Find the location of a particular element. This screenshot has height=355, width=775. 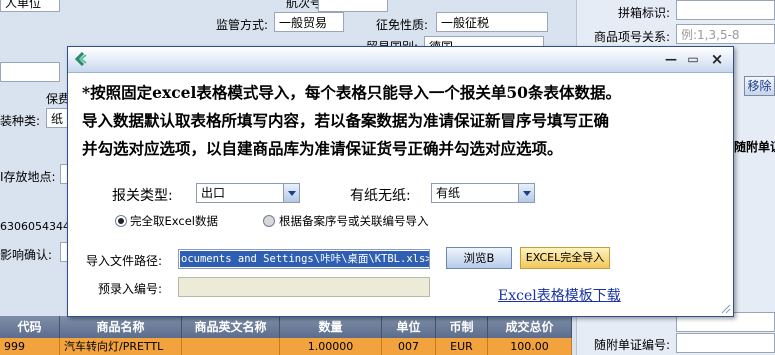

grid-col-total: 成交总价 is located at coordinates (530, 327).